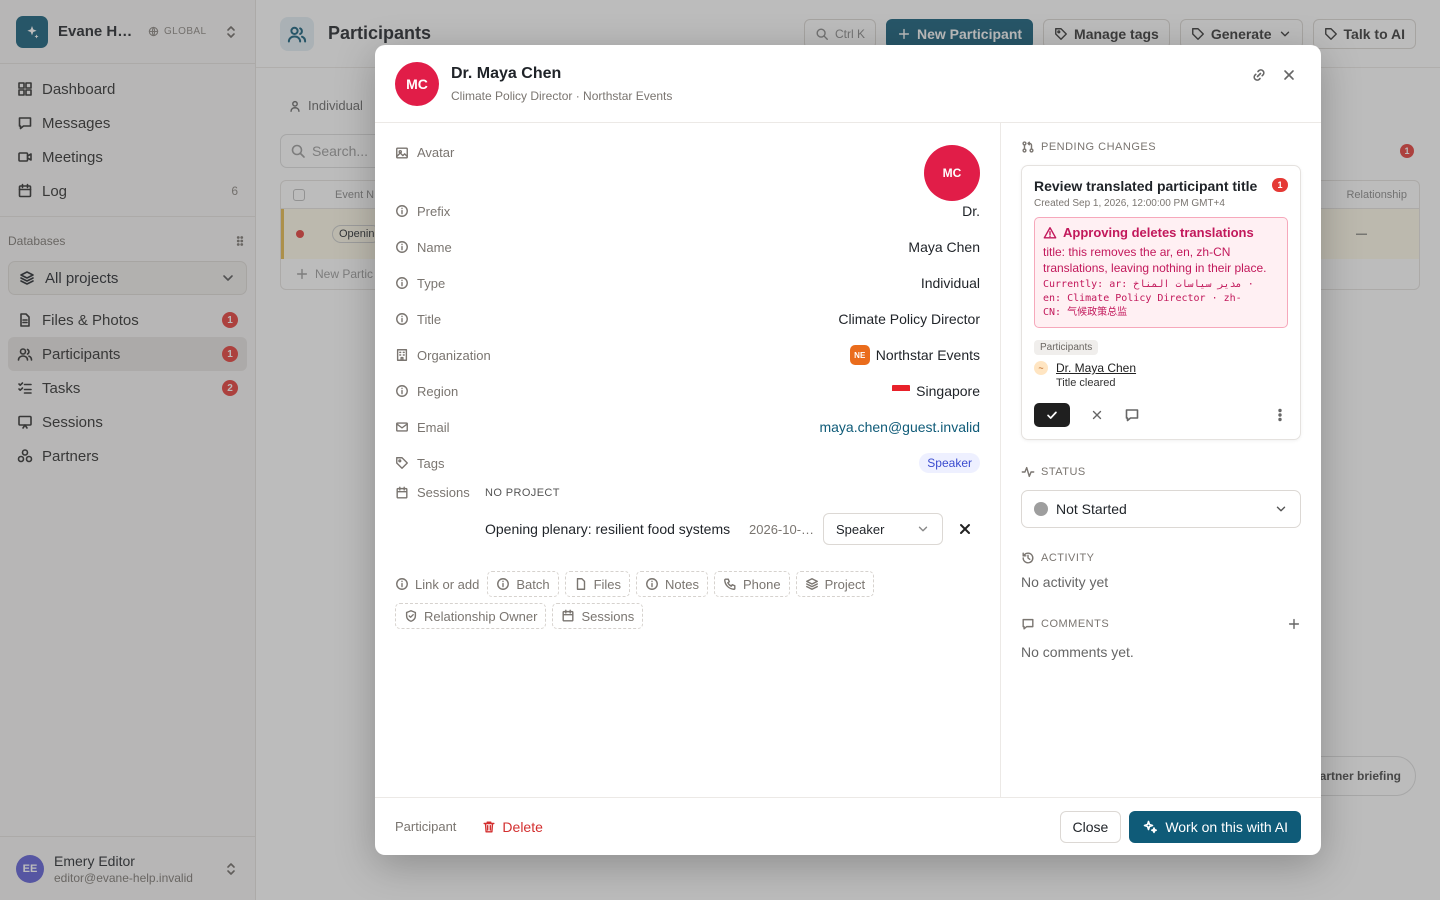 This screenshot has width=1440, height=900. I want to click on building-icon, so click(402, 355).